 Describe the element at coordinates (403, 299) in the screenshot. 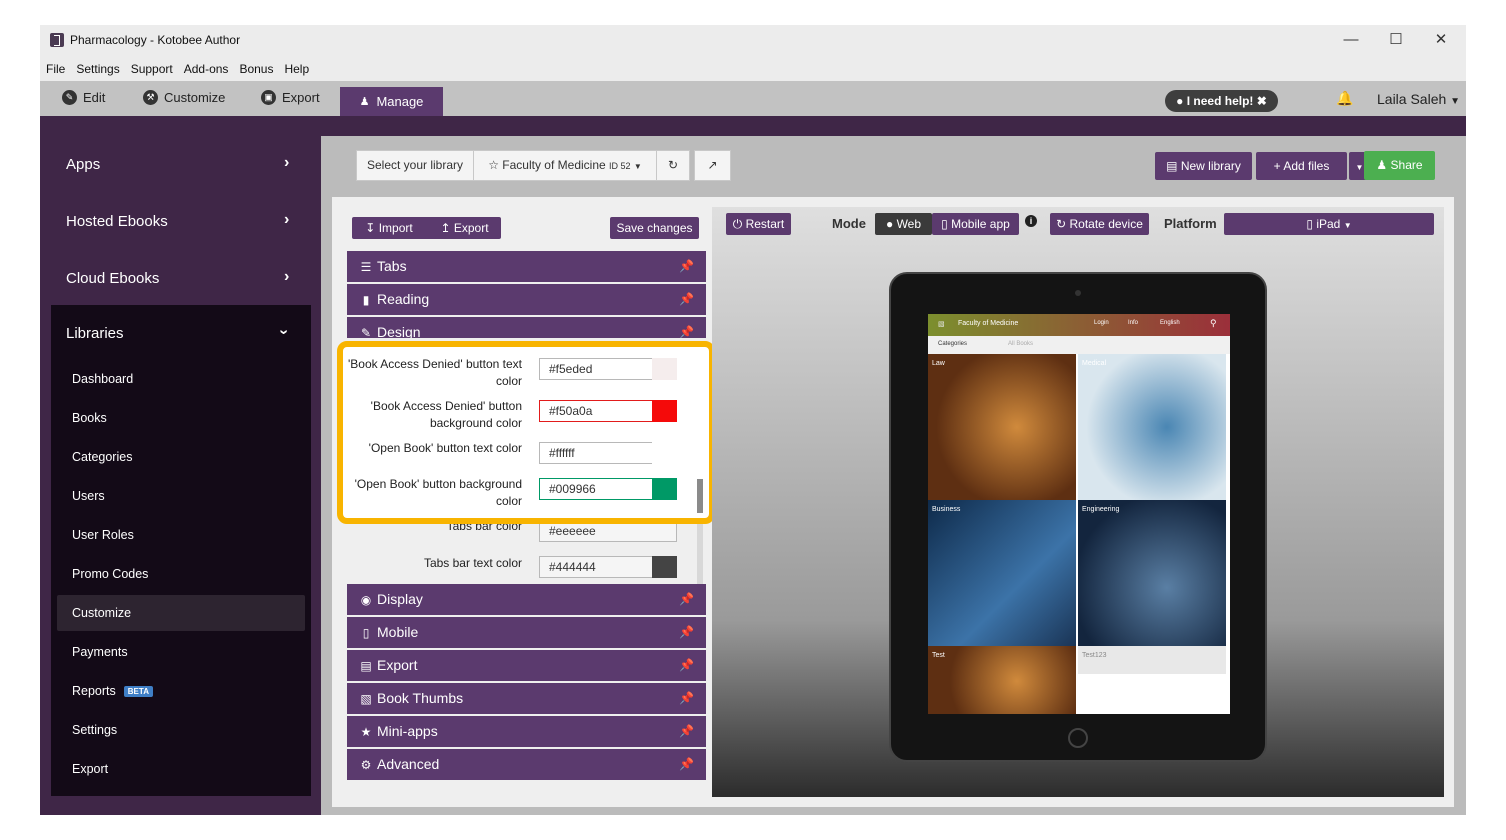

I see `section-reading-label: Reading` at that location.